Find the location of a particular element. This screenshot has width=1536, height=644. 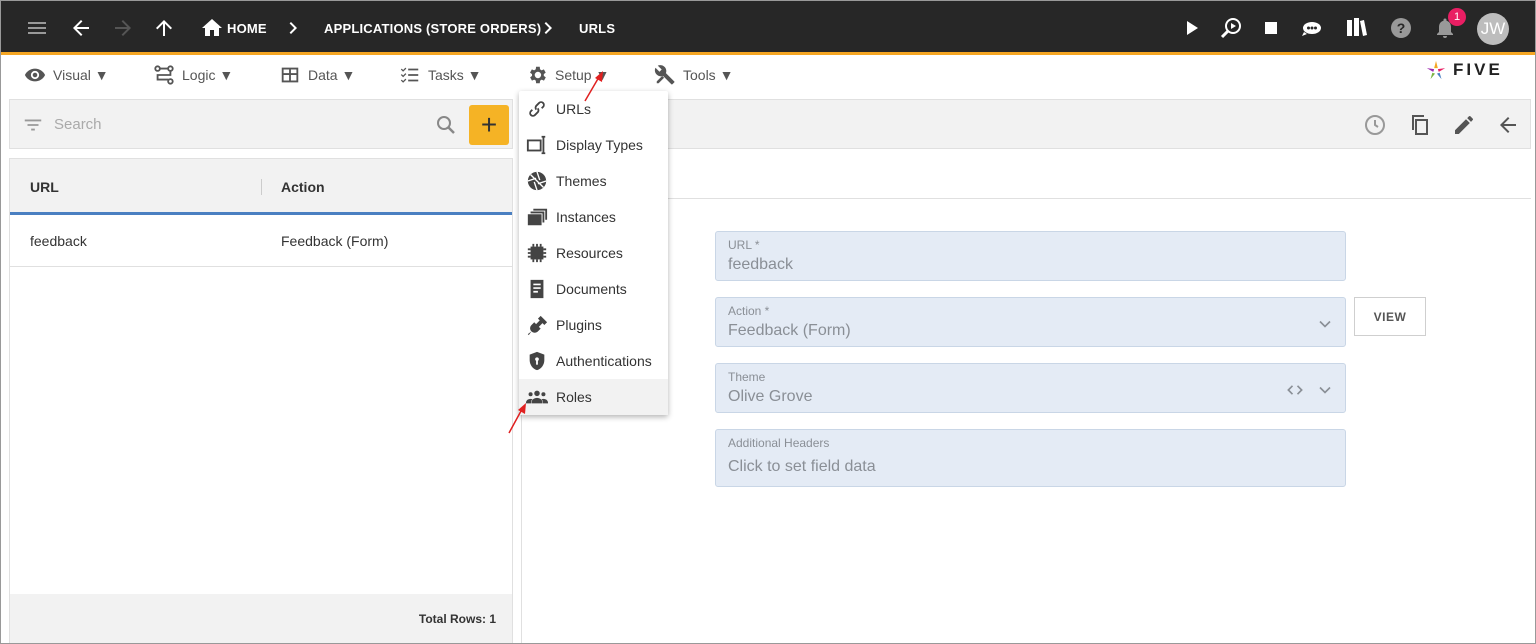

people-group-icon is located at coordinates (537, 397).